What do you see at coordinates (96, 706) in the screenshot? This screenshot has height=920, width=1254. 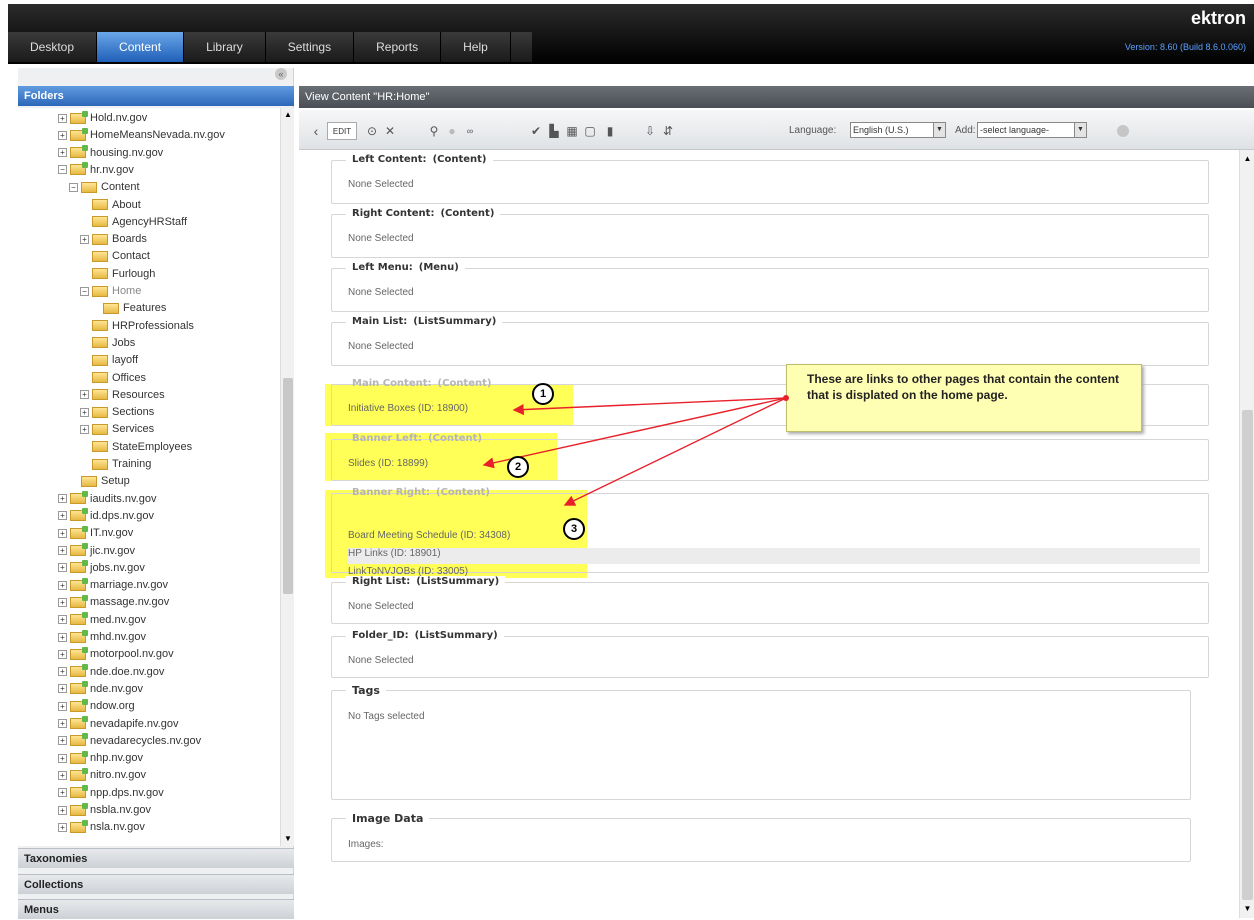 I see `tree-node: + ndow.org` at bounding box center [96, 706].